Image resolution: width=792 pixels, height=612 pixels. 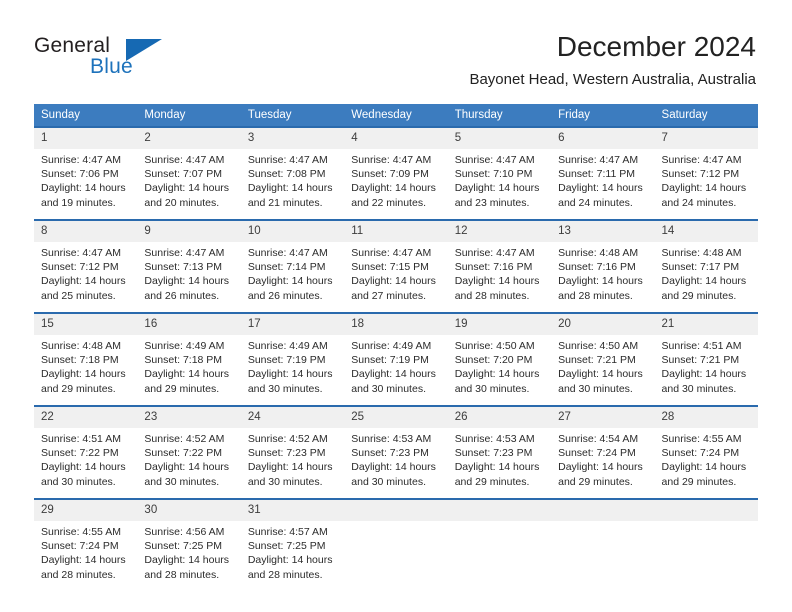 What do you see at coordinates (598, 439) in the screenshot?
I see `sunrise-text: Sunrise: 4:54 AM` at bounding box center [598, 439].